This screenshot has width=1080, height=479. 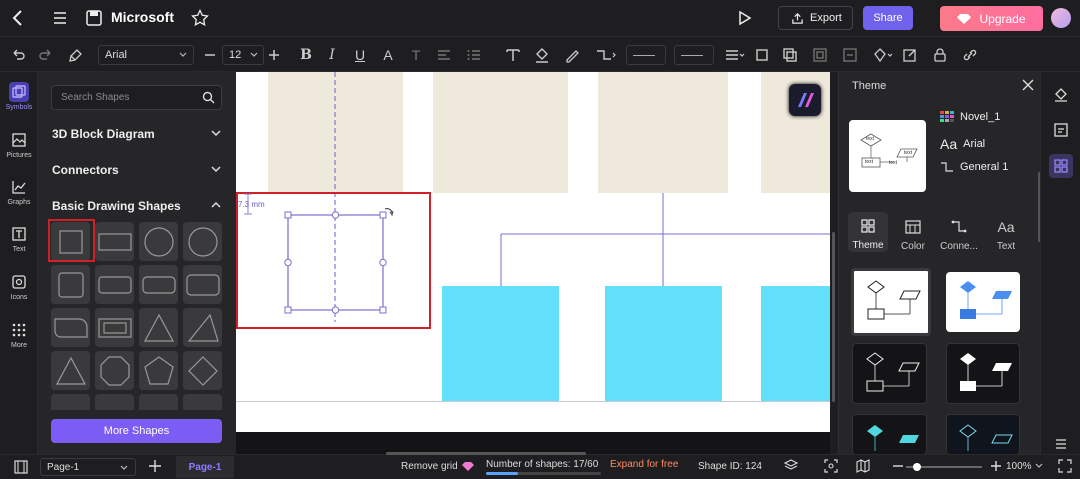 I want to click on canvas-vertical-scrollbar, so click(x=834, y=263).